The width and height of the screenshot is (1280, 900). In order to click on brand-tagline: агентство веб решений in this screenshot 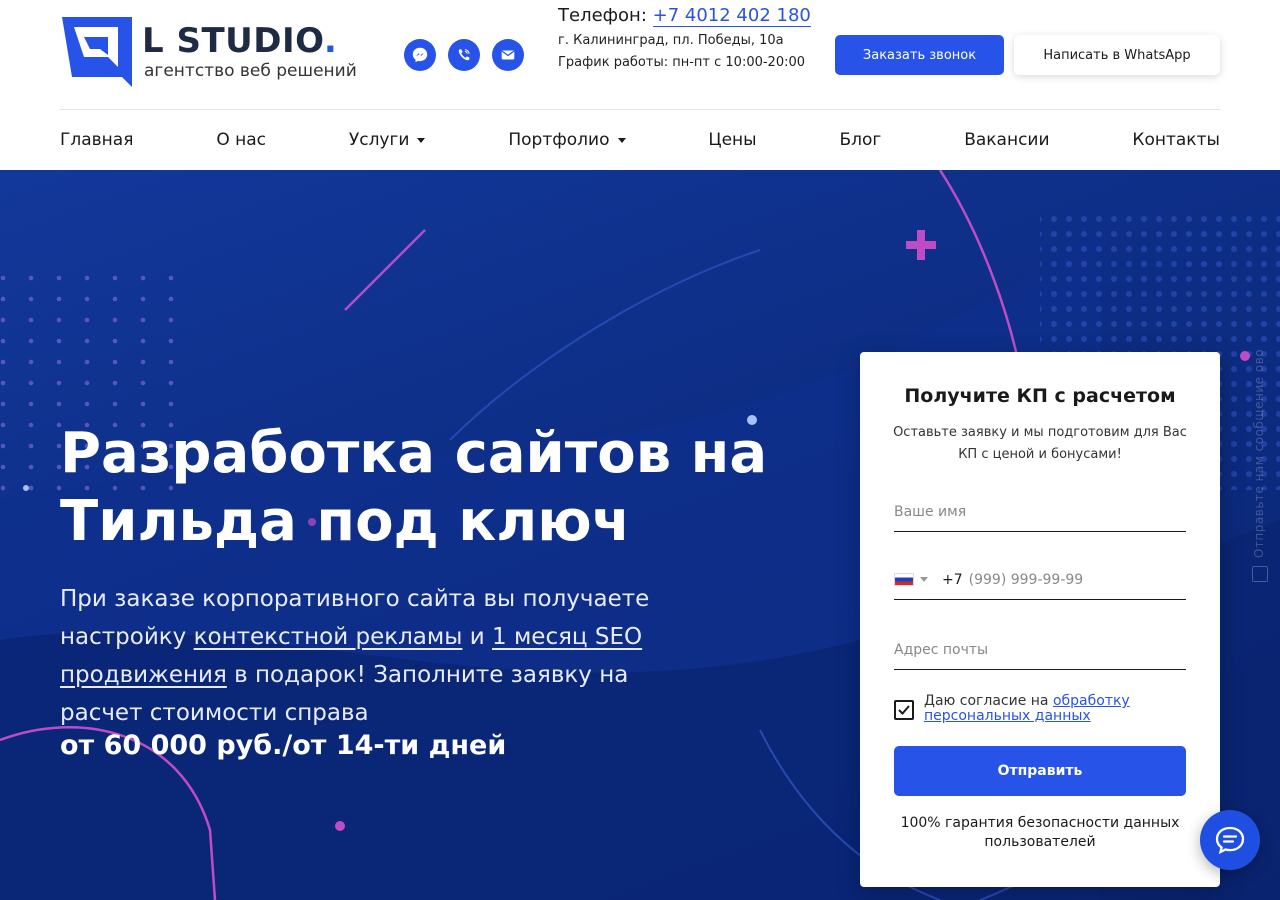, I will do `click(250, 71)`.